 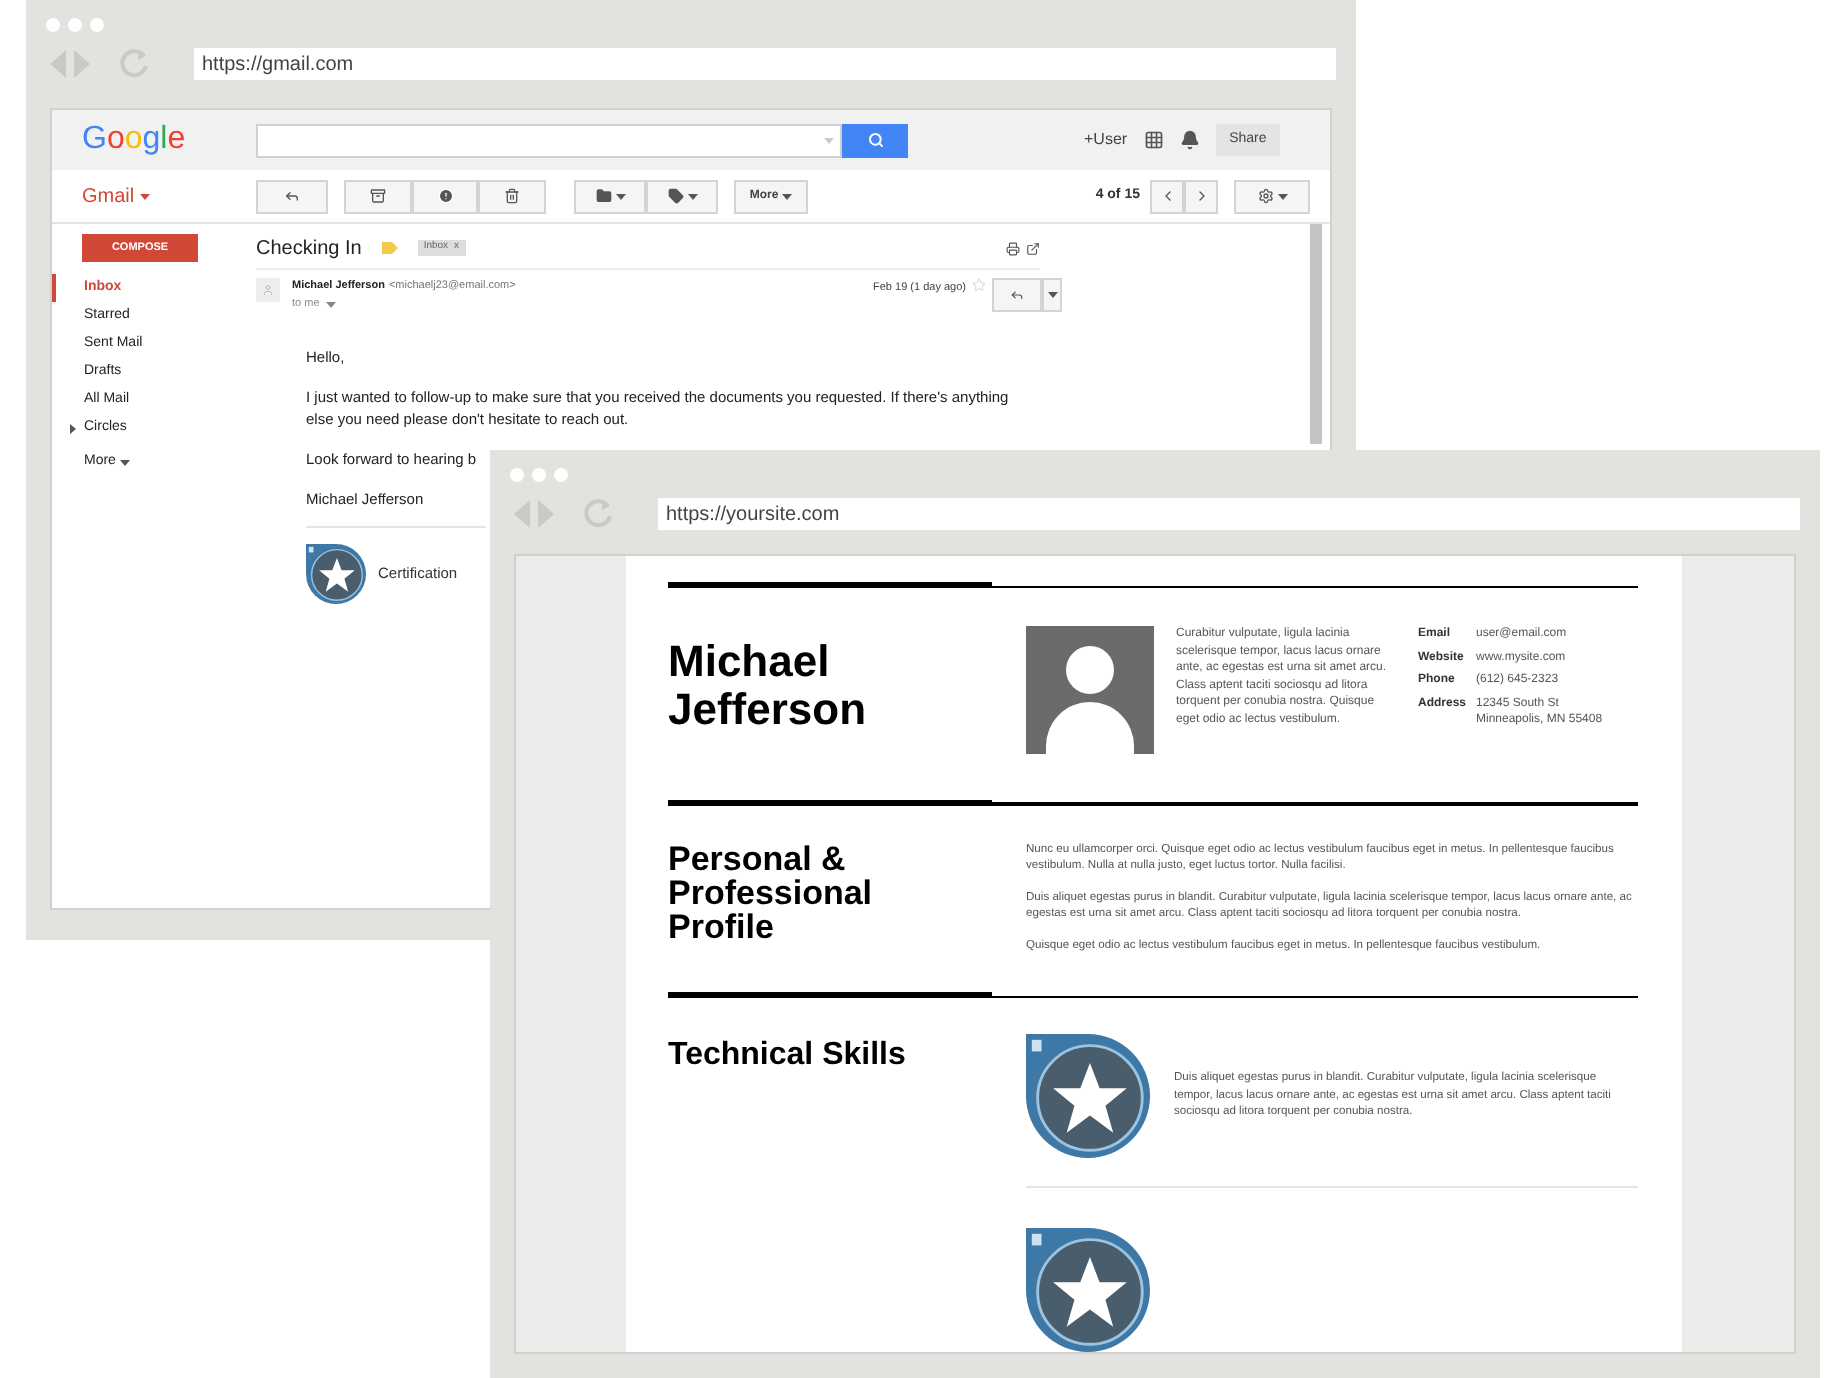 I want to click on person-name: Michael Jefferson, so click(x=768, y=686).